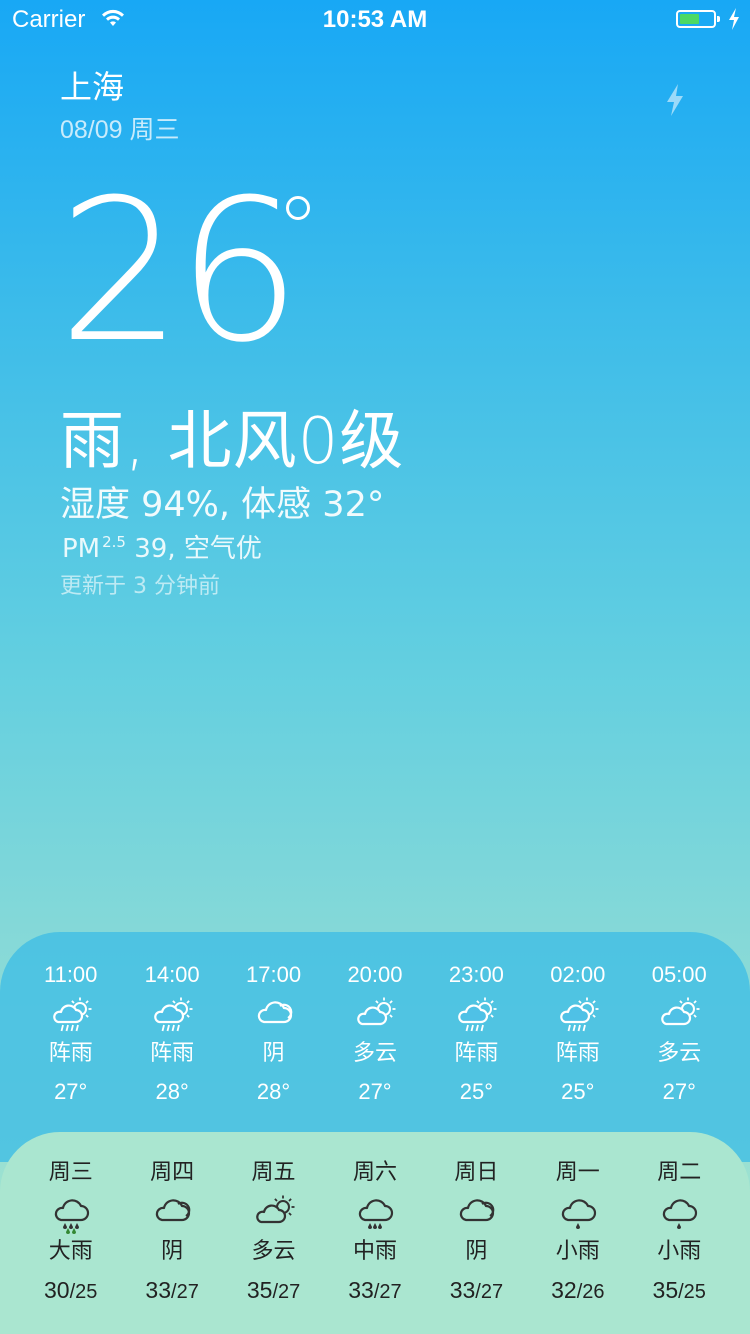  Describe the element at coordinates (577, 1172) in the screenshot. I see `day-label: 周一` at that location.